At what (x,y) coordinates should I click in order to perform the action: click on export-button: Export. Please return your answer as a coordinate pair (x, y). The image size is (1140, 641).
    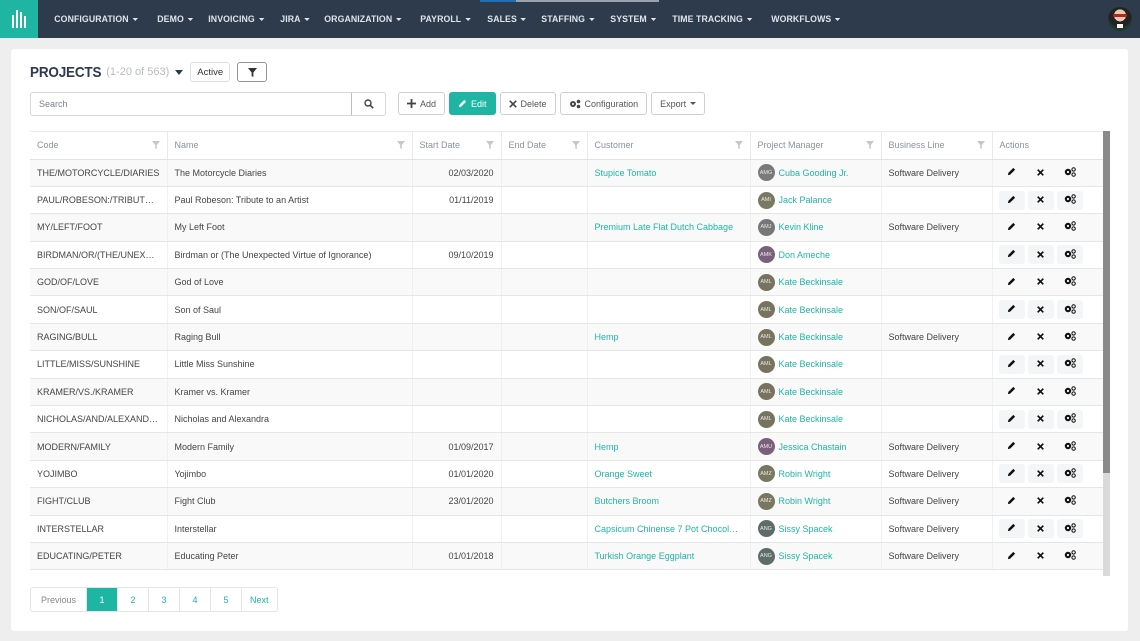
    Looking at the image, I should click on (678, 103).